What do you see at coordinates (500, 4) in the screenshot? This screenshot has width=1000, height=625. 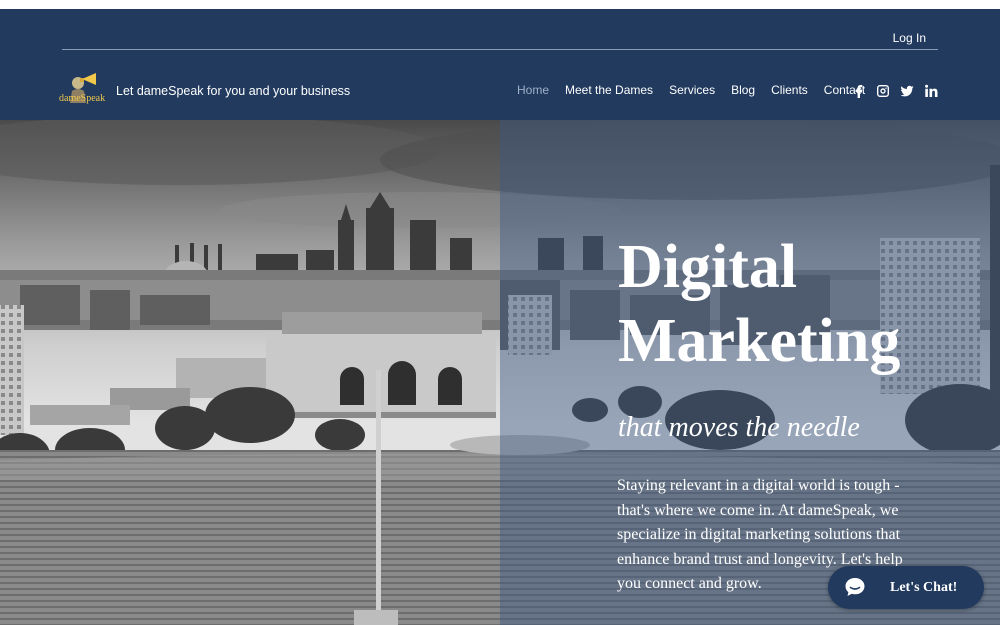 I see `top-margin` at bounding box center [500, 4].